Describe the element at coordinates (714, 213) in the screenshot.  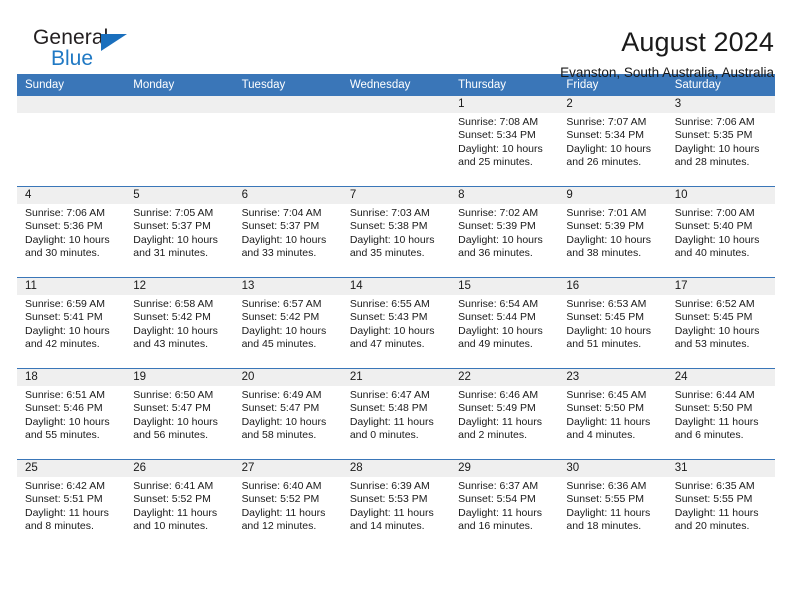
I see `sunrise-text: Sunrise: 7:00 AM` at that location.